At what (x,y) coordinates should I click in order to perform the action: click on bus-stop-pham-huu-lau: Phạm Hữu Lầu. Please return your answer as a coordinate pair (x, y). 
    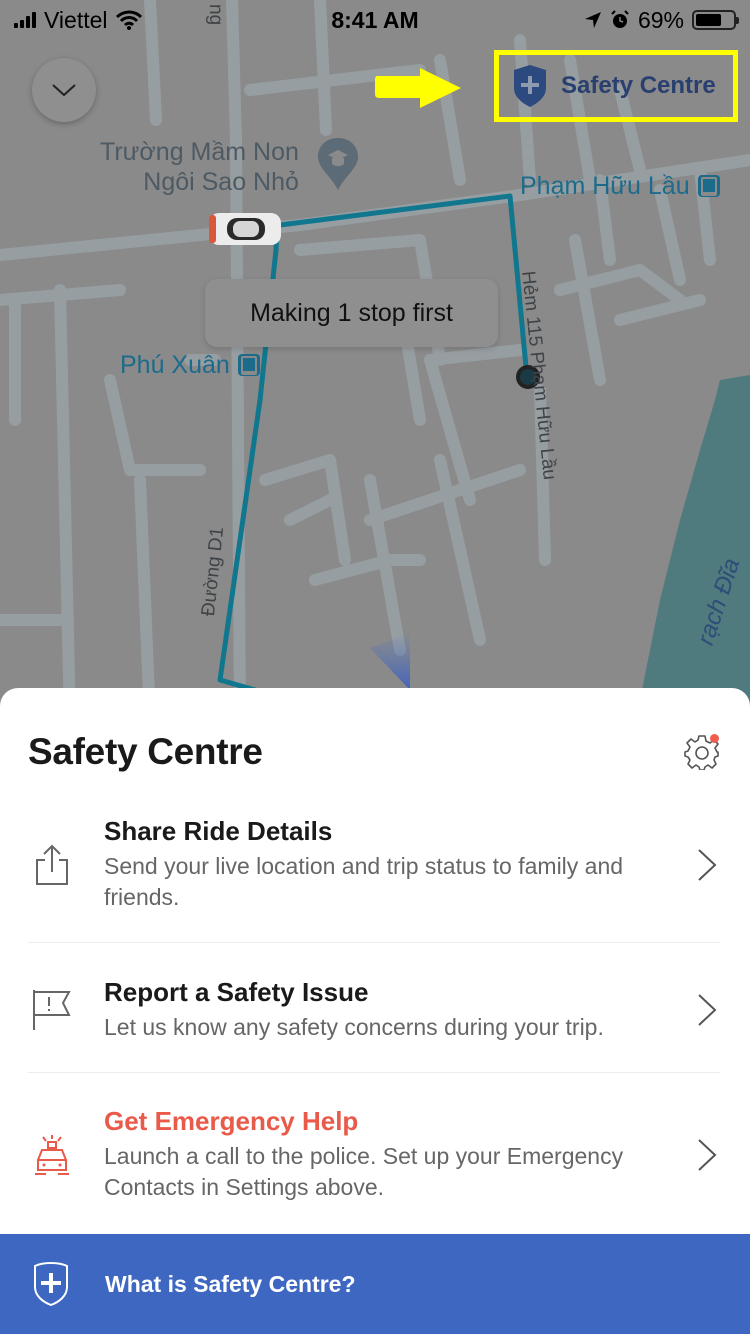
    Looking at the image, I should click on (620, 186).